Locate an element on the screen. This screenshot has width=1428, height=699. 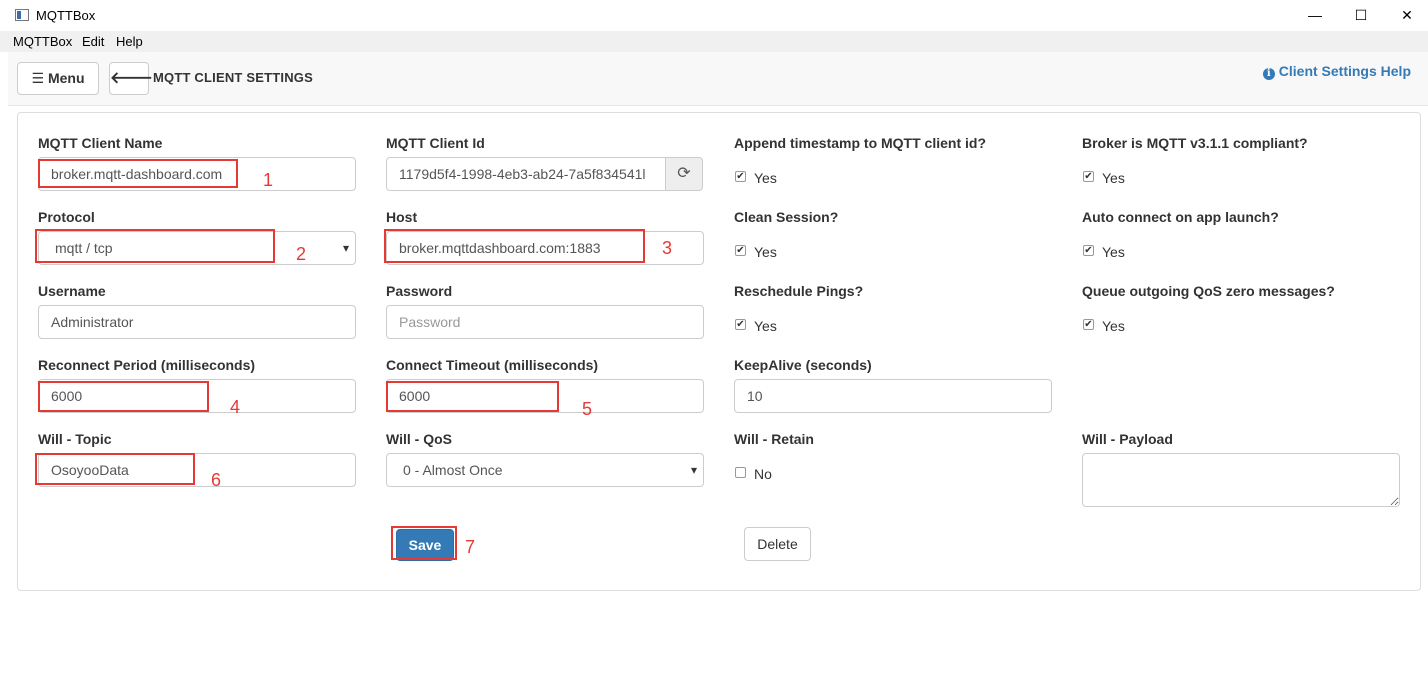
annotation-number-1: 1 is located at coordinates (268, 180).